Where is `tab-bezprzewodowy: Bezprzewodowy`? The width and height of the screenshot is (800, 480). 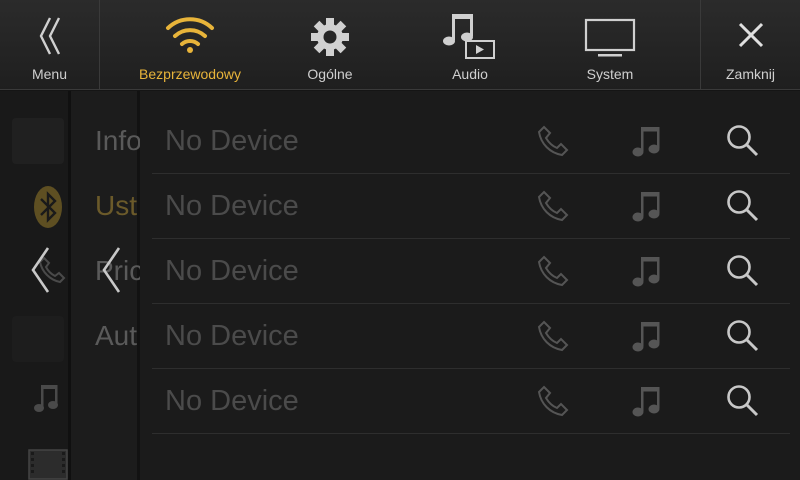
tab-bezprzewodowy: Bezprzewodowy is located at coordinates (190, 45).